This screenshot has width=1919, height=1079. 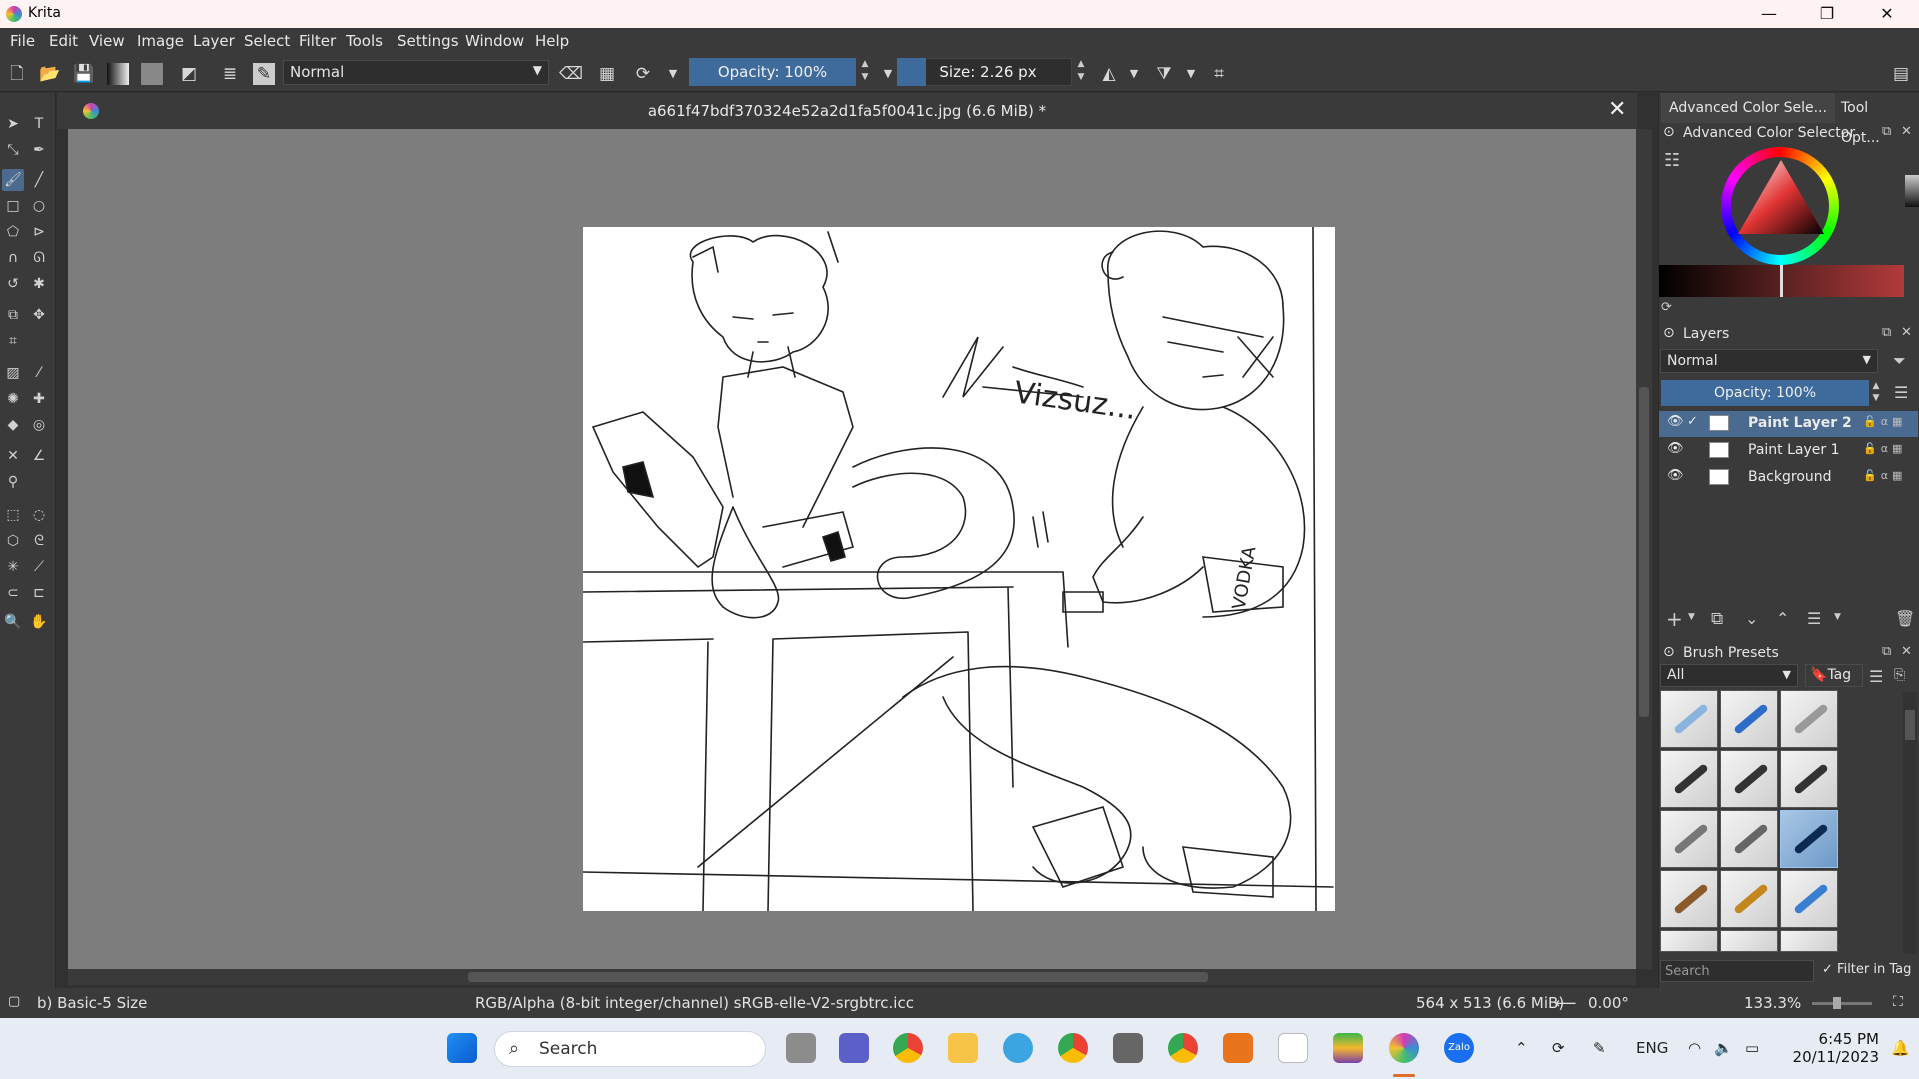 I want to click on task-view-icon, so click(x=801, y=1048).